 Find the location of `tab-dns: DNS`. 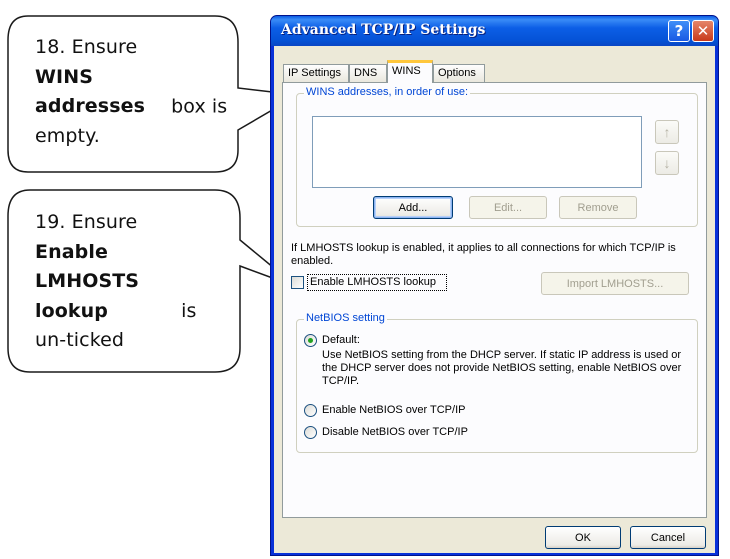

tab-dns: DNS is located at coordinates (368, 73).